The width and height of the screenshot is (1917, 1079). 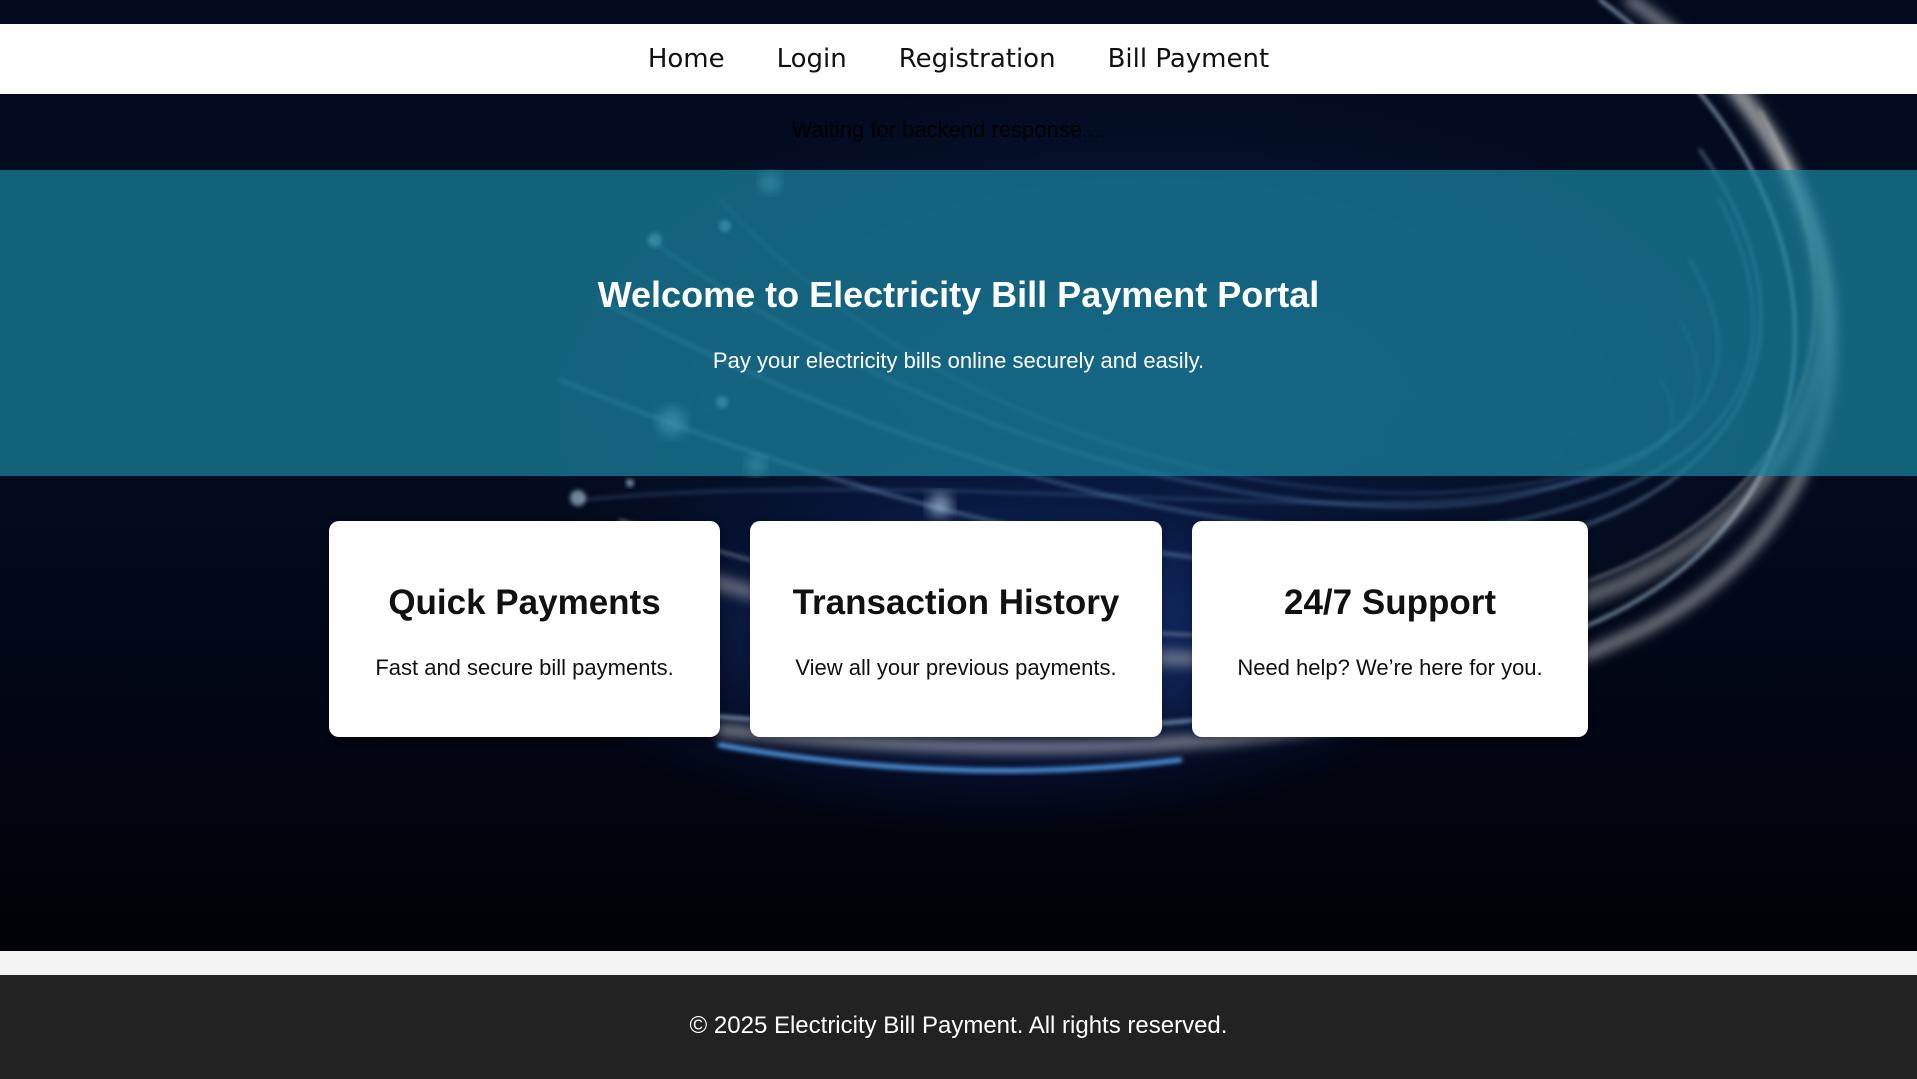 I want to click on nav-bill-payment: Bill Payment, so click(x=1189, y=59).